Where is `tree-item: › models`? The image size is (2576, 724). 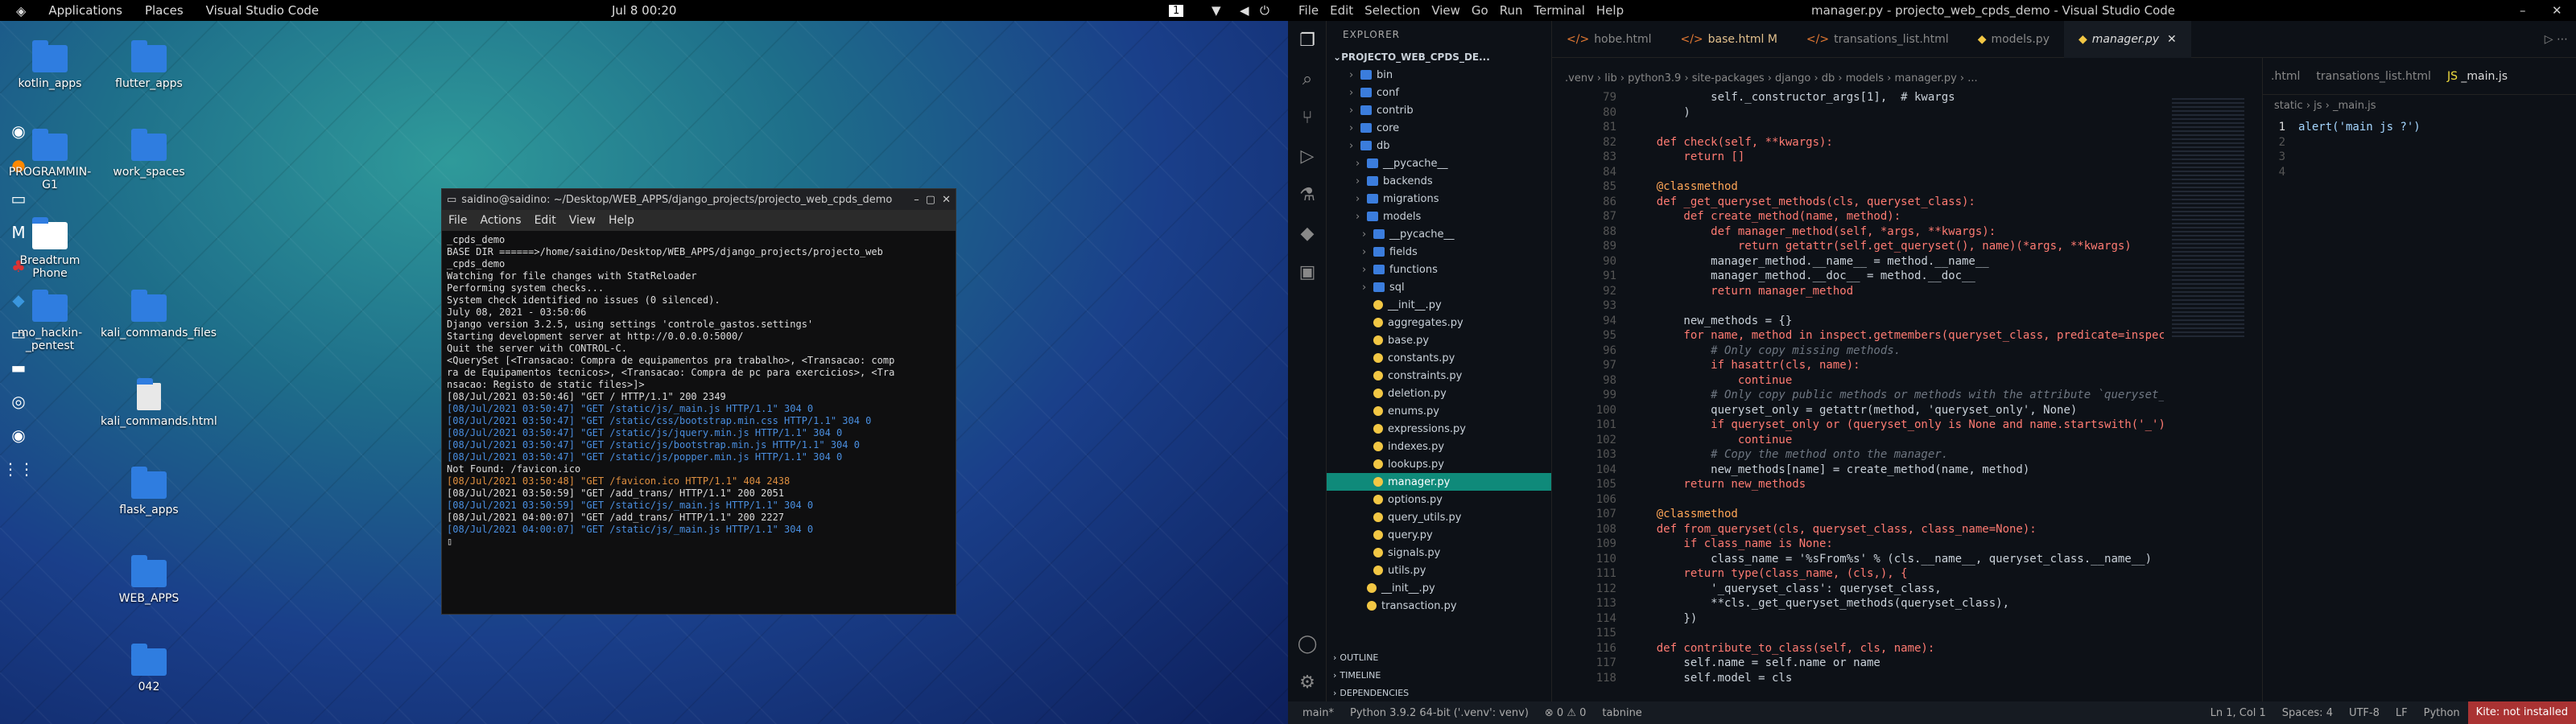 tree-item: › models is located at coordinates (1439, 216).